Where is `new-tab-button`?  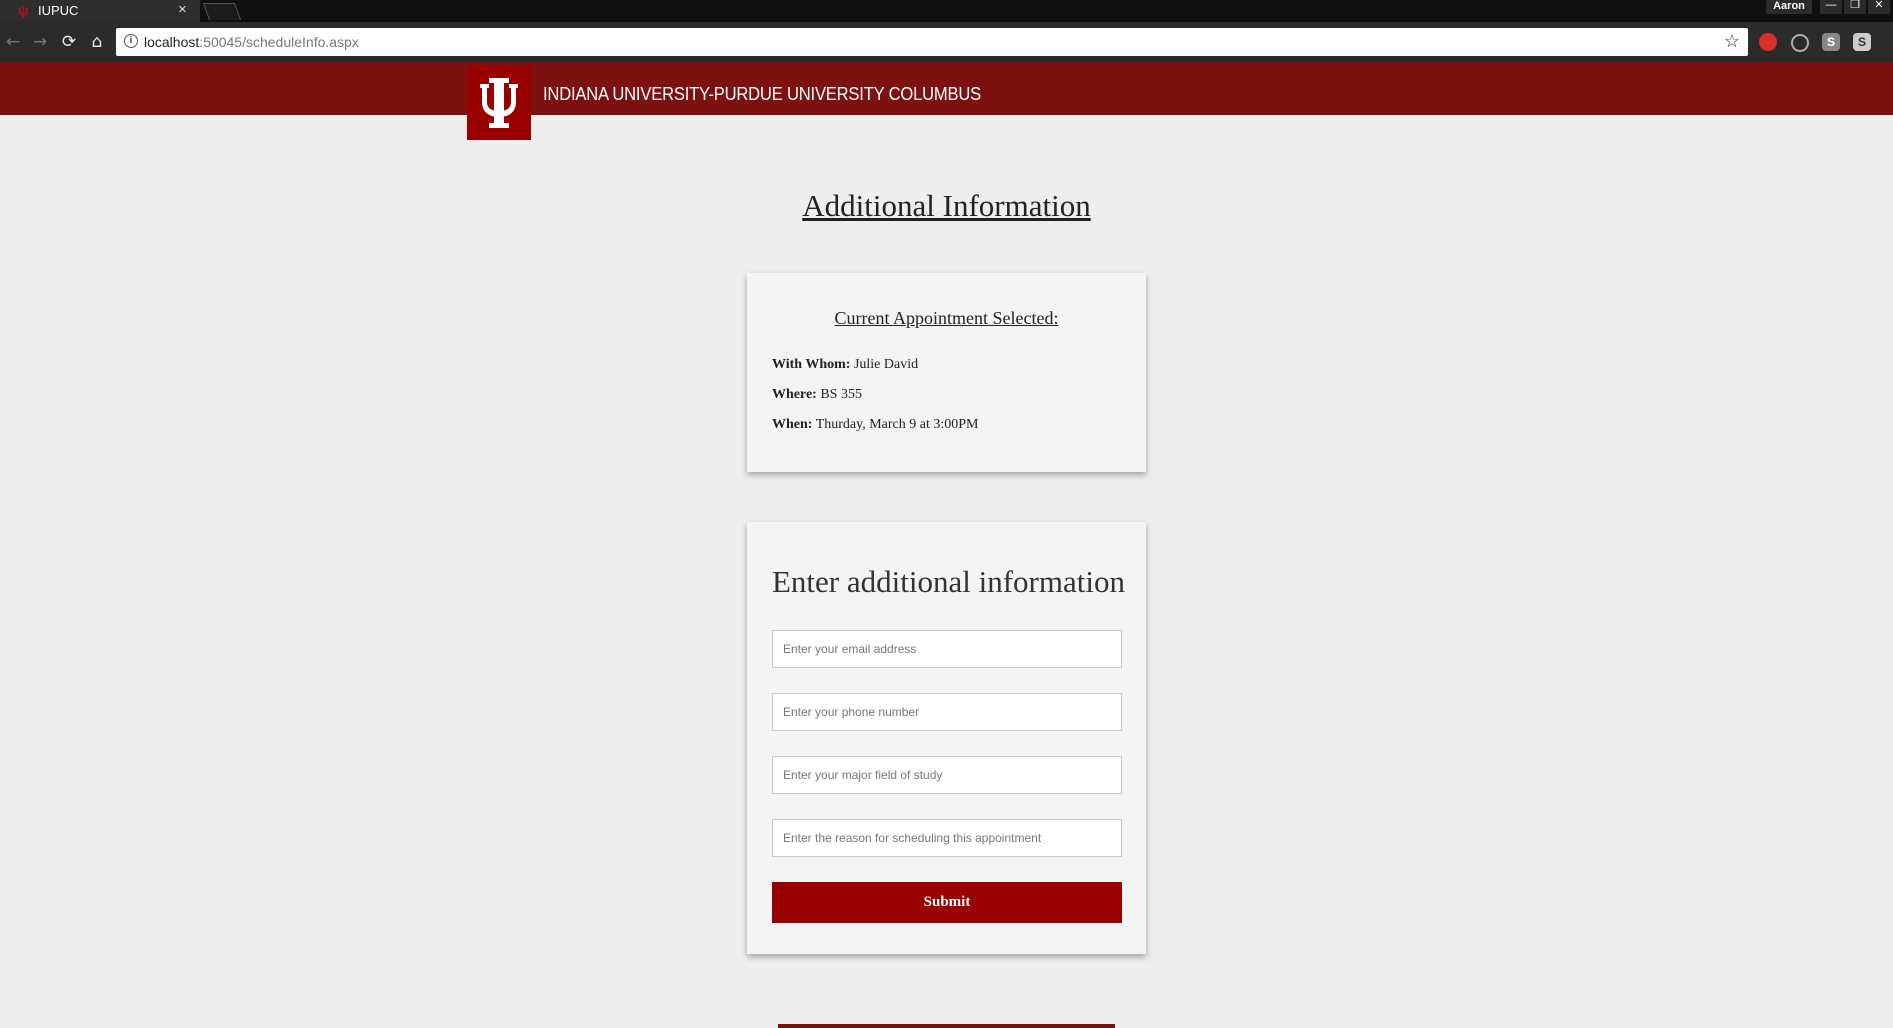
new-tab-button is located at coordinates (222, 11).